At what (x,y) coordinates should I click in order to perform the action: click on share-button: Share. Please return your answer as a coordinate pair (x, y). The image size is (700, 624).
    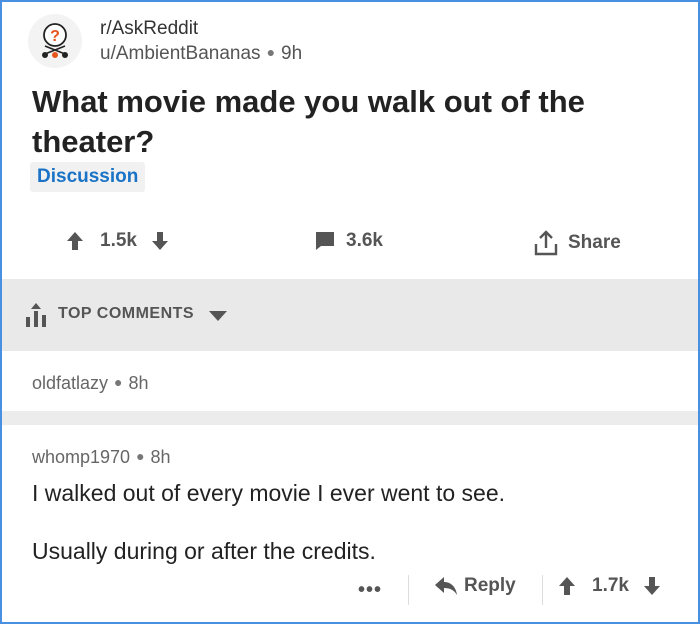
    Looking at the image, I should click on (577, 243).